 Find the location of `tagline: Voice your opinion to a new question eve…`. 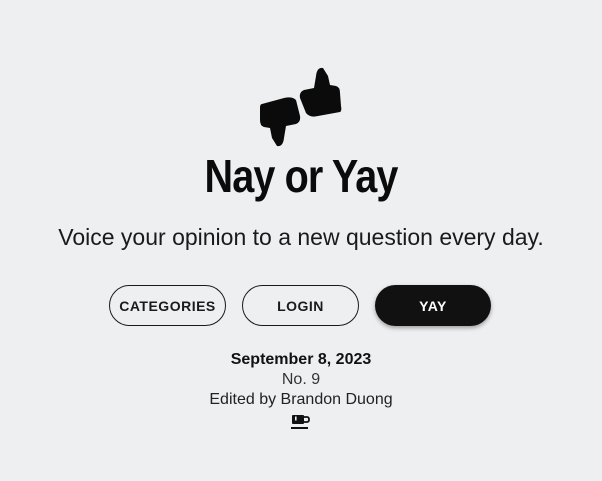

tagline: Voice your opinion to a new question eve… is located at coordinates (301, 237).